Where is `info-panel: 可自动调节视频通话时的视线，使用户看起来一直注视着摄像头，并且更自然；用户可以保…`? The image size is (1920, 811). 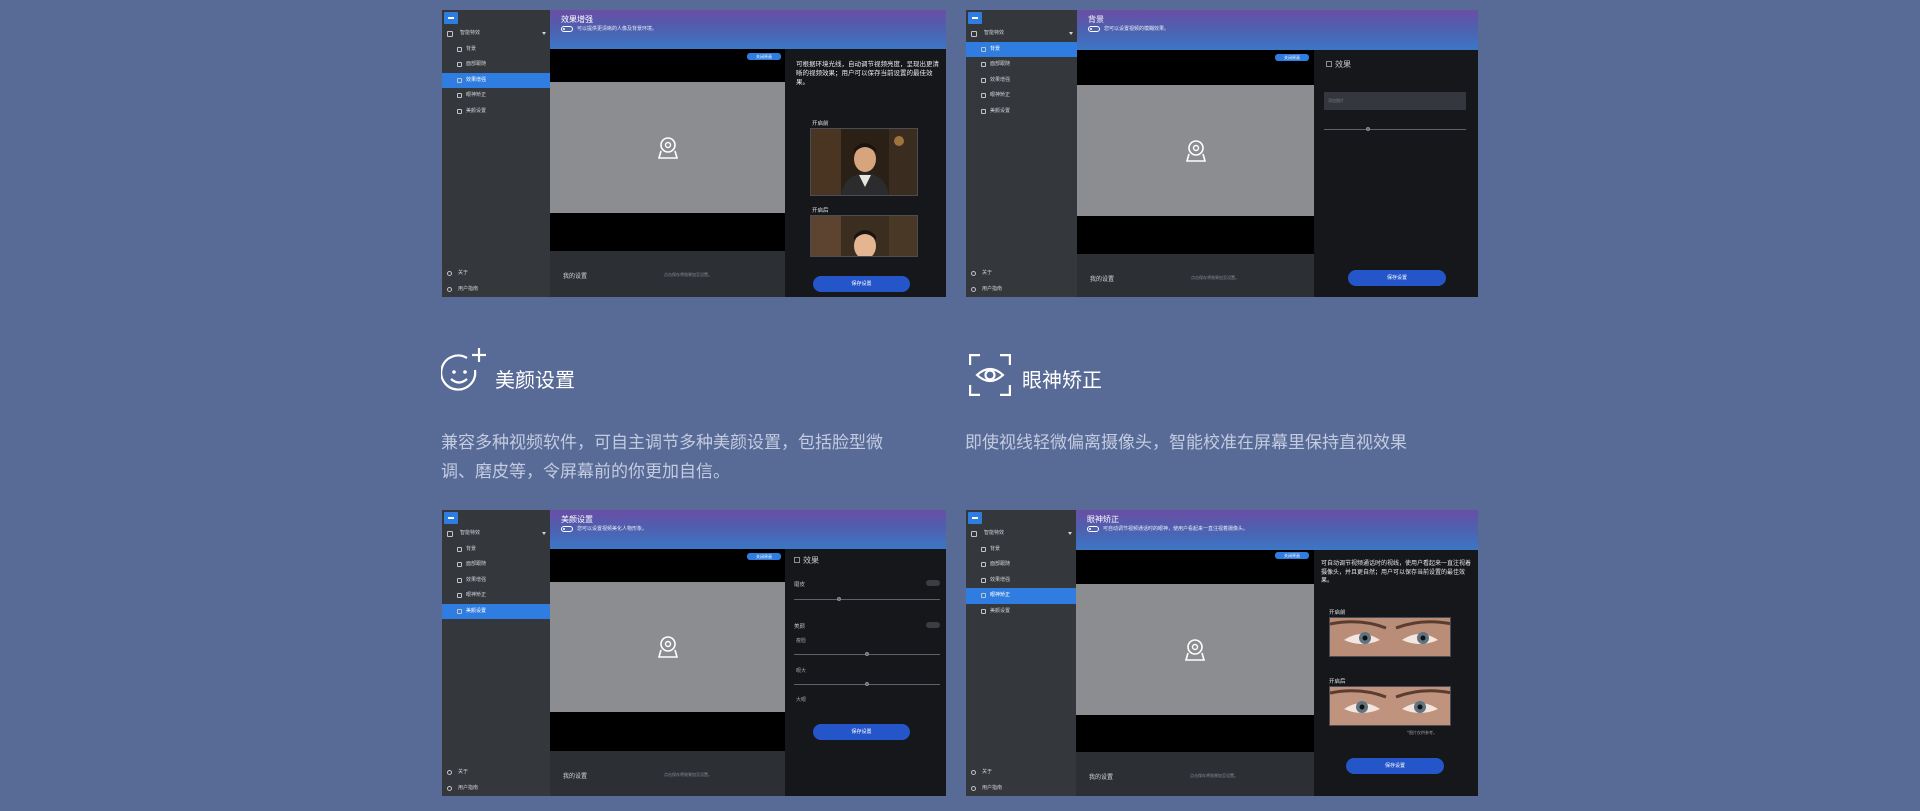 info-panel: 可自动调节视频通话时的视线，使用户看起来一直注视着摄像头，并且更自然；用户可以保… is located at coordinates (1396, 673).